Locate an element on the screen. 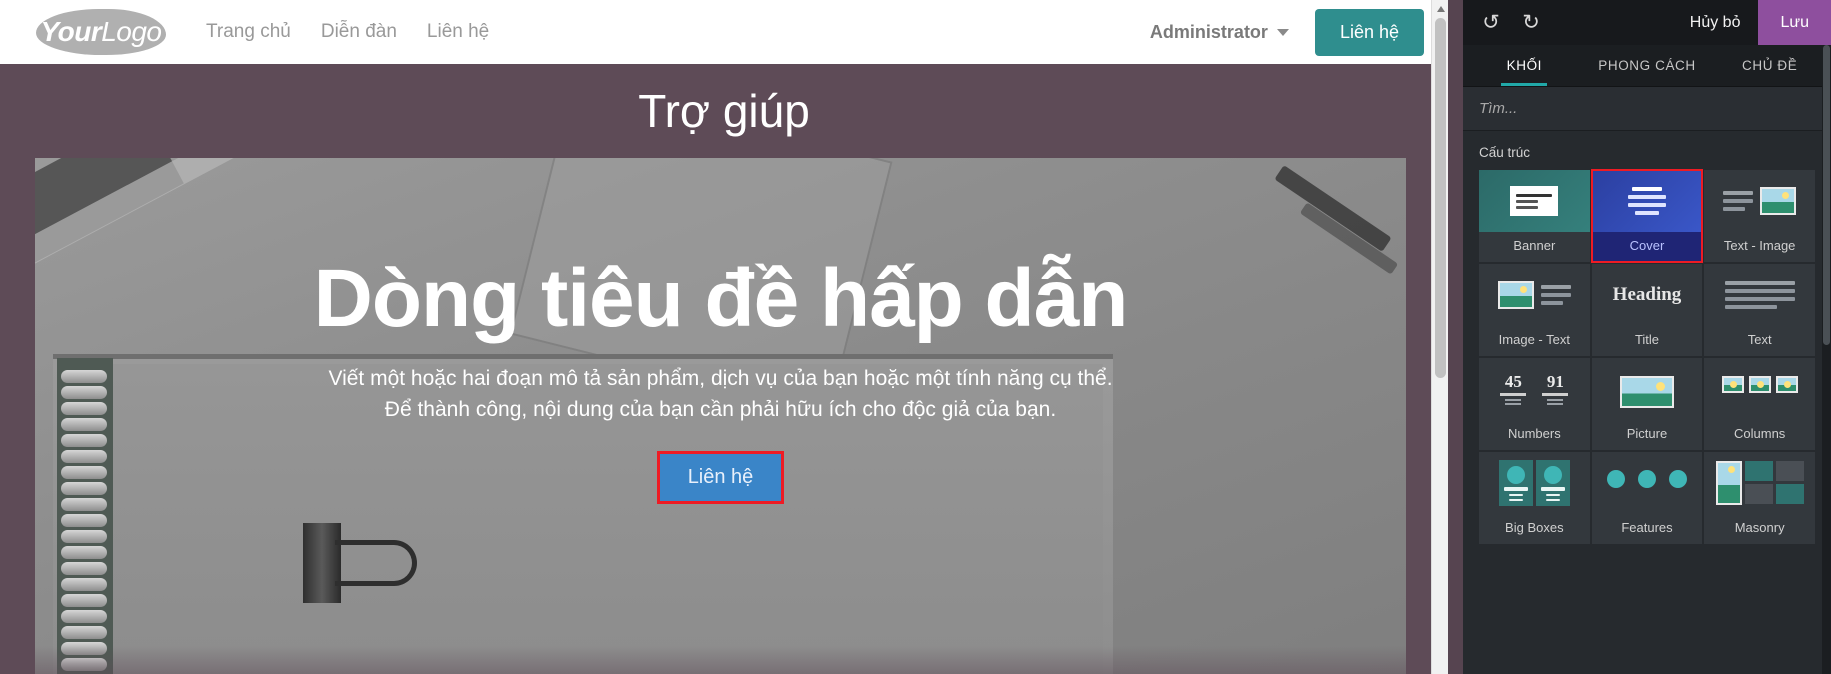 This screenshot has width=1831, height=674. thumb-text-lines-icon is located at coordinates (1759, 295).